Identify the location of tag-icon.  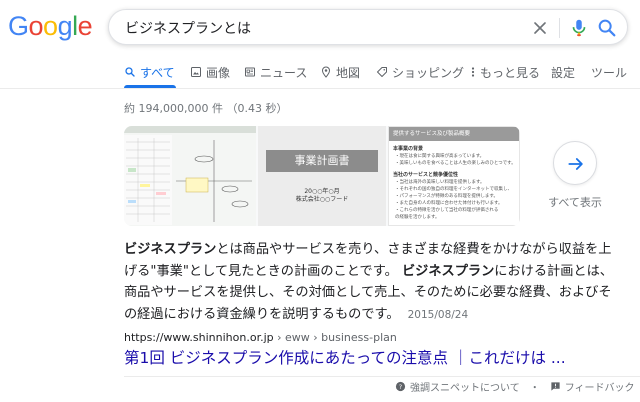
(382, 72).